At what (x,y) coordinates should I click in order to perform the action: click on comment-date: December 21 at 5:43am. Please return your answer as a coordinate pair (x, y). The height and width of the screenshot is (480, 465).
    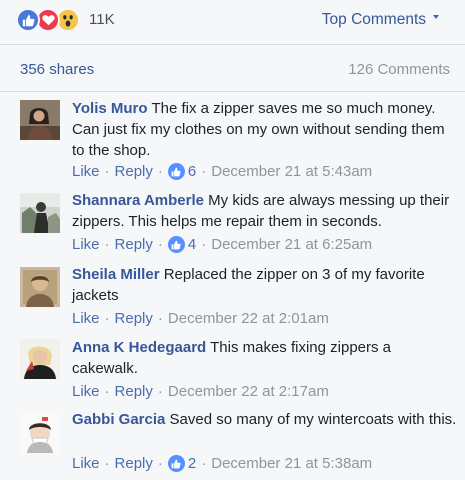
    Looking at the image, I should click on (291, 171).